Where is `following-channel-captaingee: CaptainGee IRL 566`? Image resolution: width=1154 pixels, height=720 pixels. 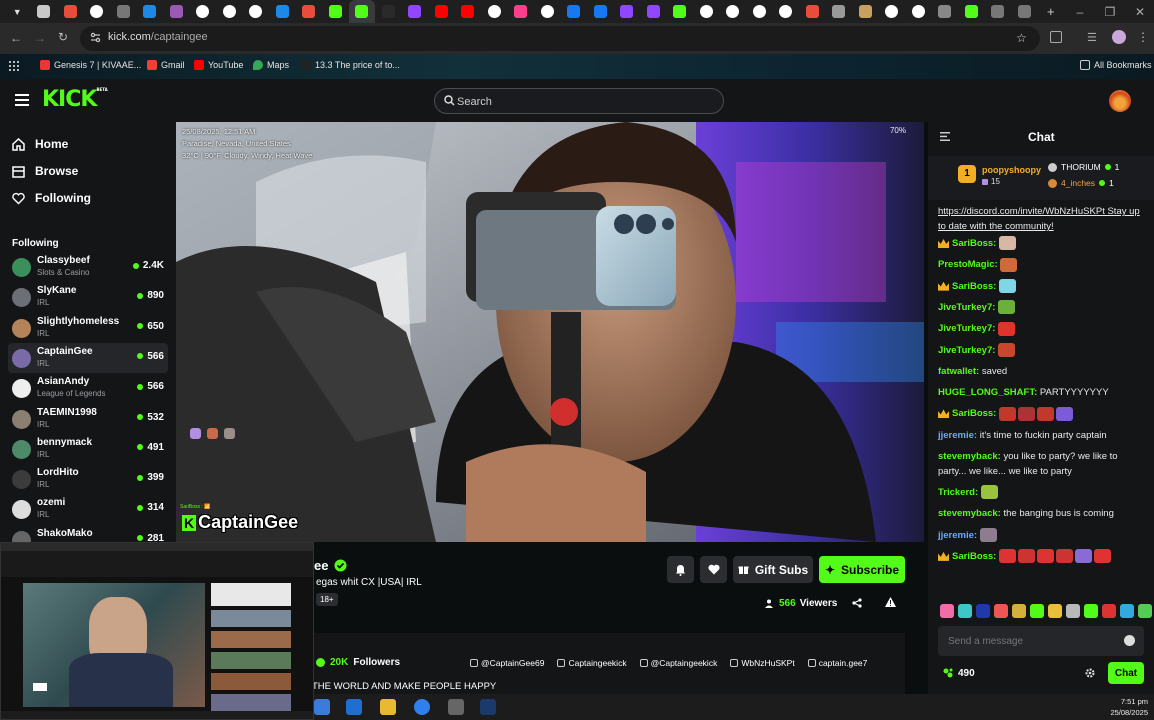 following-channel-captaingee: CaptainGee IRL 566 is located at coordinates (88, 357).